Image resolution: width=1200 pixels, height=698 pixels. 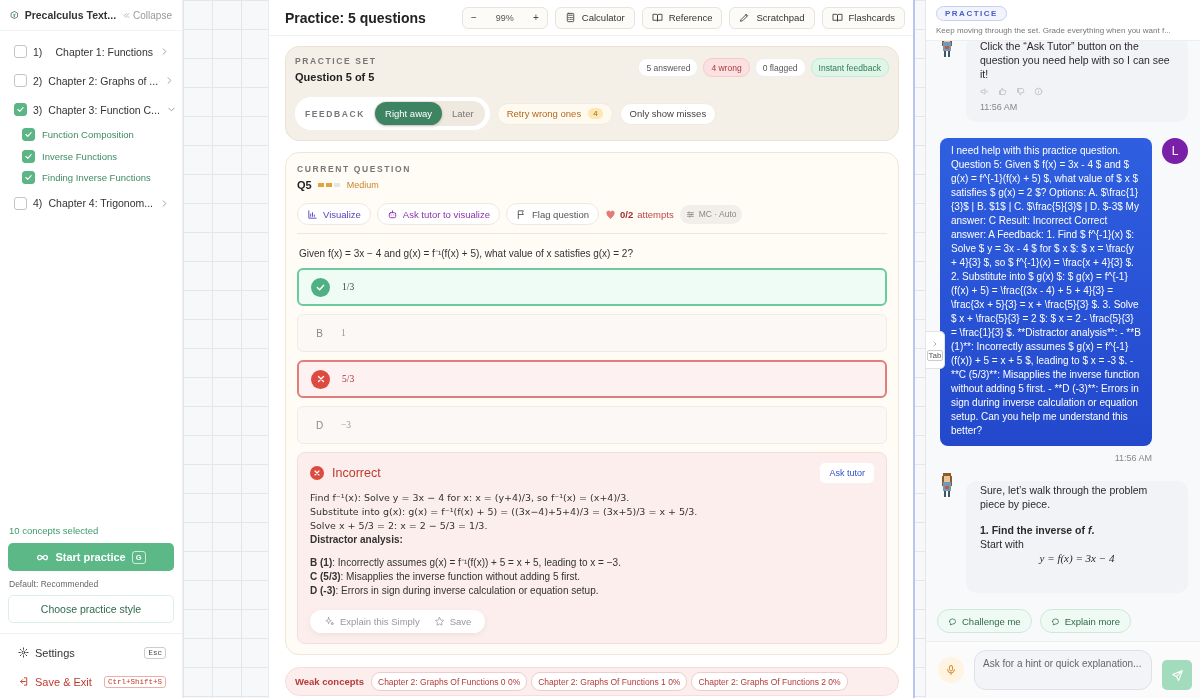 I want to click on feedback-option: Later, so click(x=463, y=113).